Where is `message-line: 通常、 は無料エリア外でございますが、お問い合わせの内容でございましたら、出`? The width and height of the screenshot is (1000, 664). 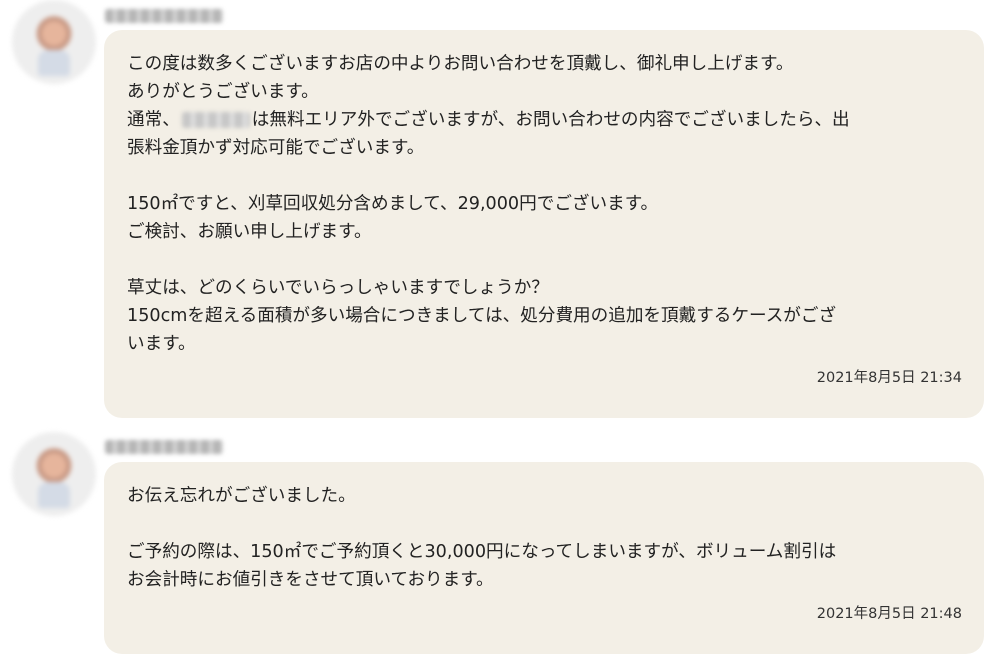 message-line: 通常、 は無料エリア外でございますが、お問い合わせの内容でございましたら、出 is located at coordinates (544, 120).